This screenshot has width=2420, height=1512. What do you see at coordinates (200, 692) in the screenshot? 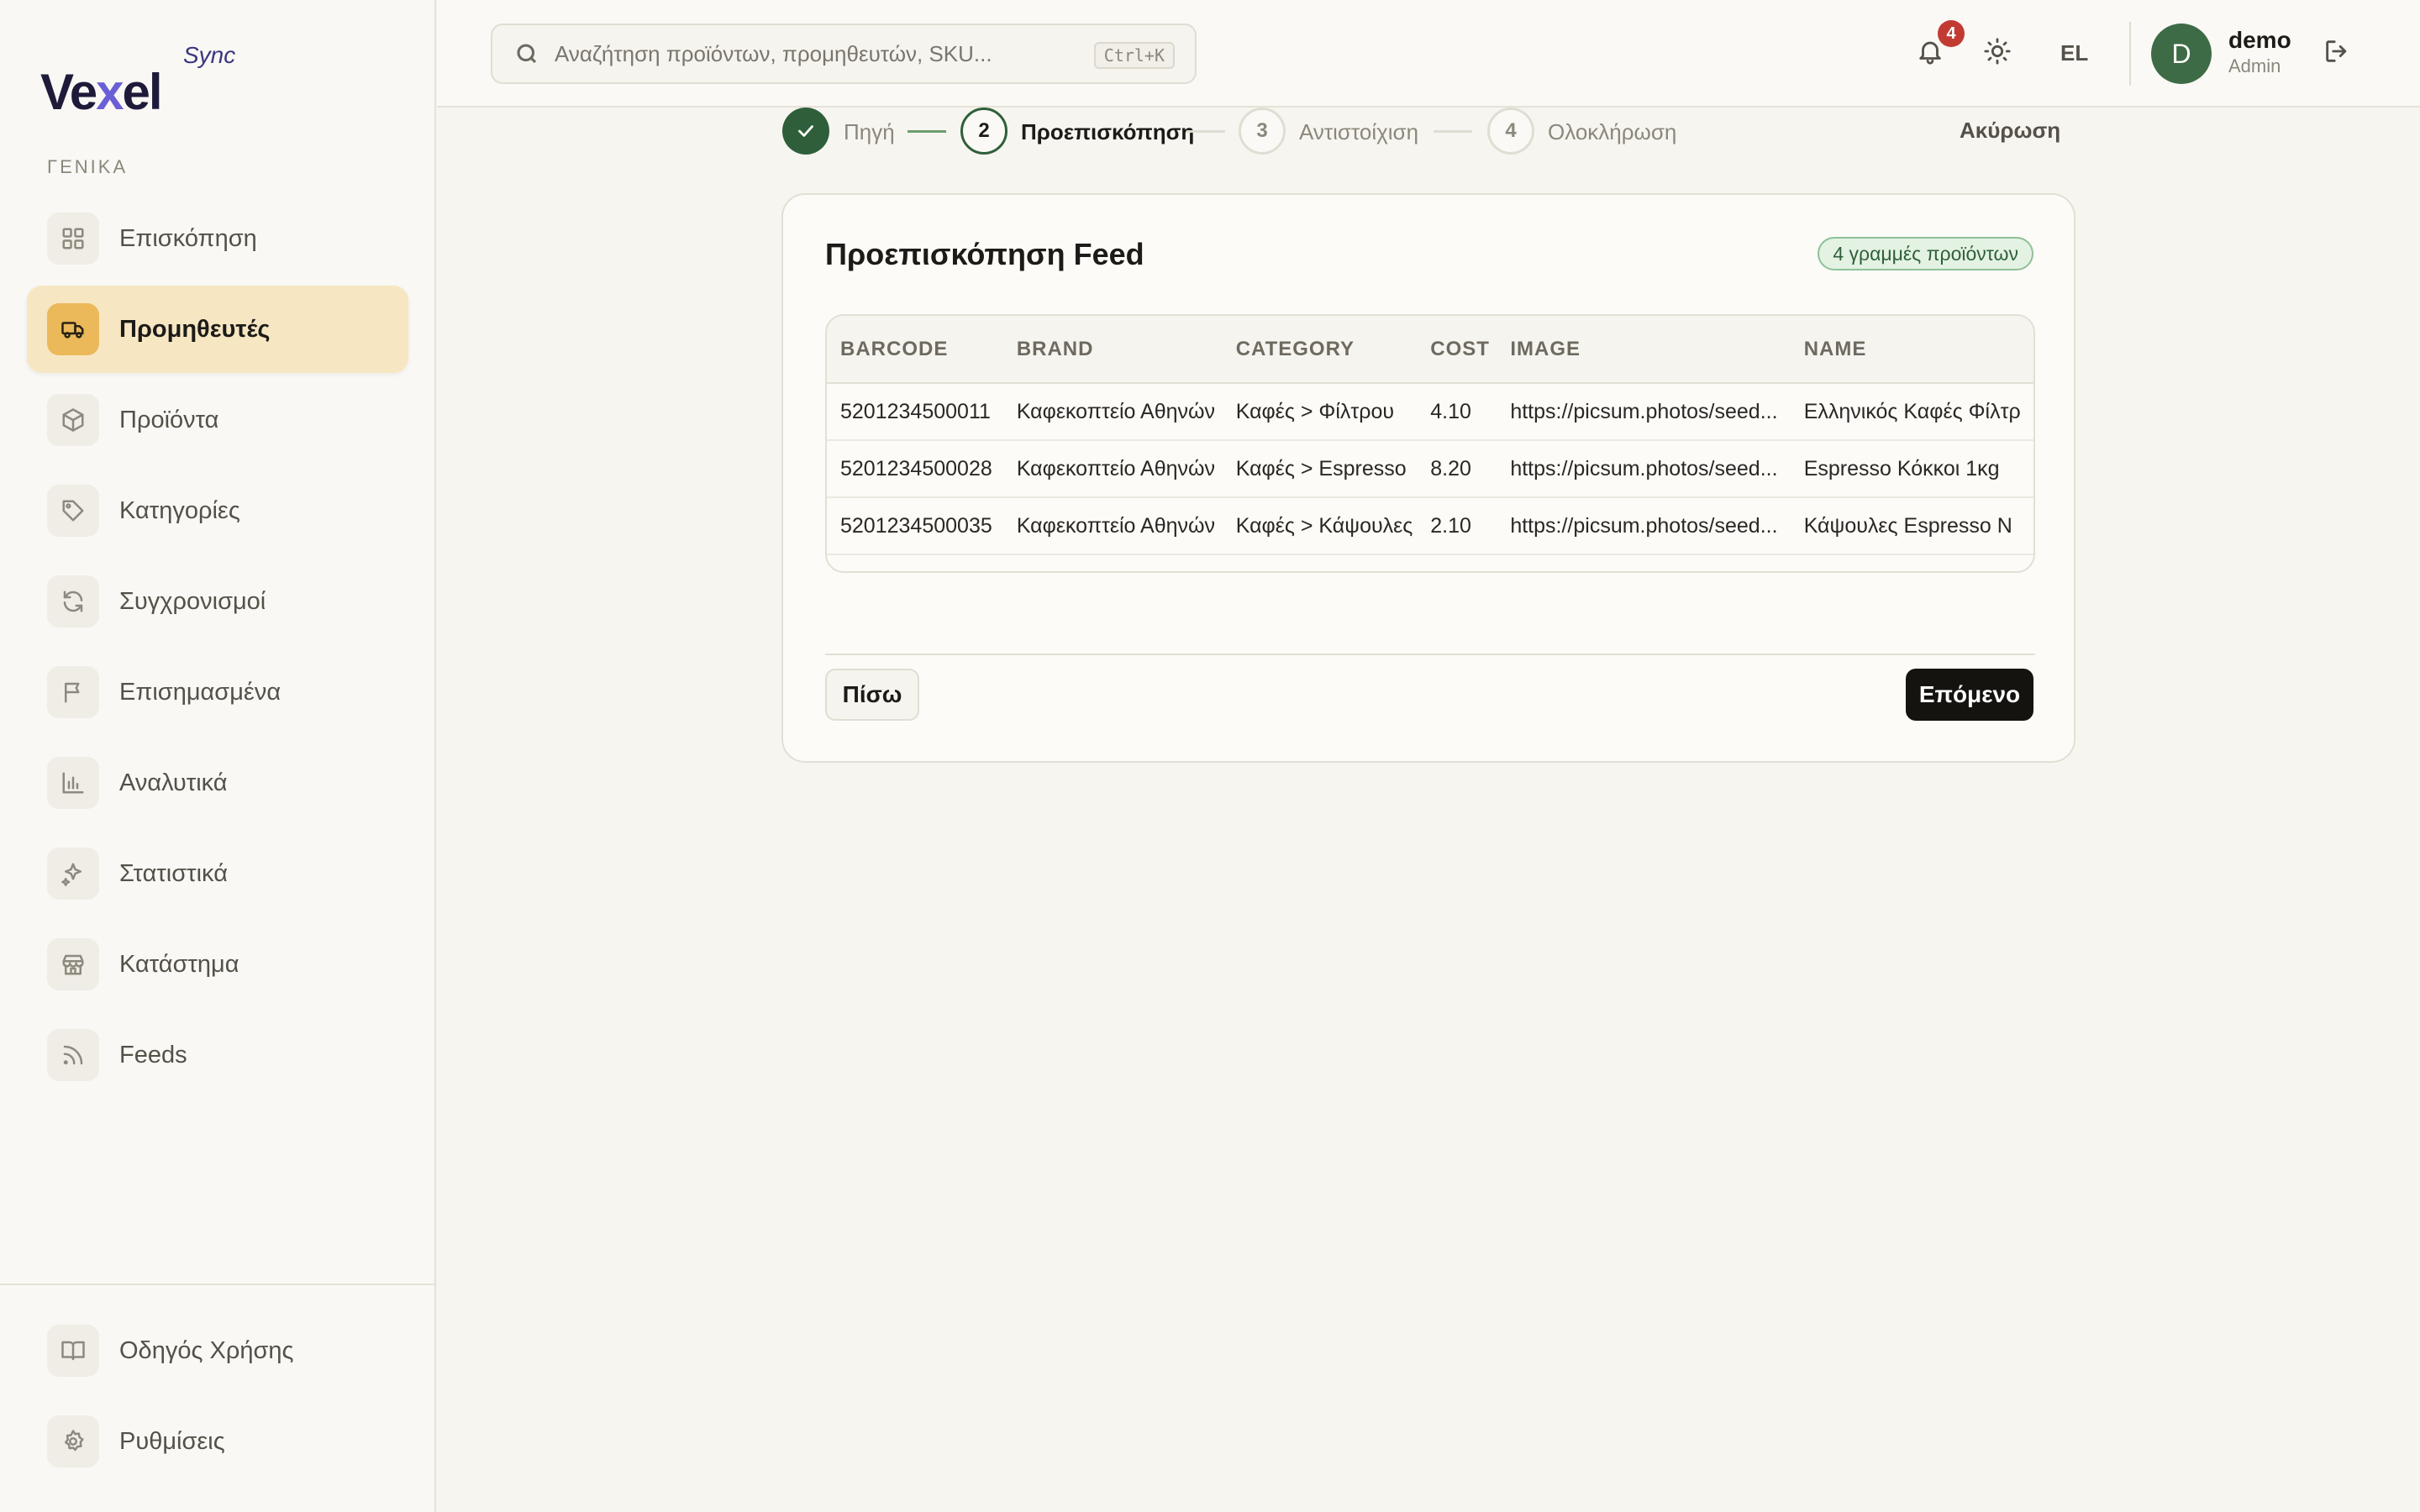
I see `sidebar-item-label: Επισημασμένα` at bounding box center [200, 692].